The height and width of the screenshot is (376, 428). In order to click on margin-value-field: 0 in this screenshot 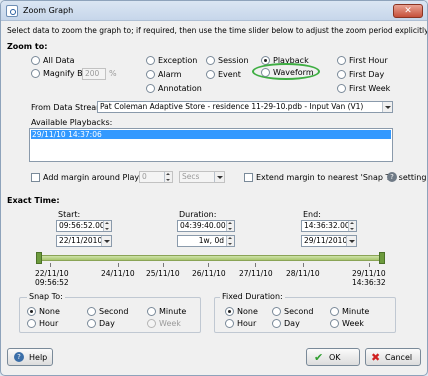, I will do `click(156, 177)`.